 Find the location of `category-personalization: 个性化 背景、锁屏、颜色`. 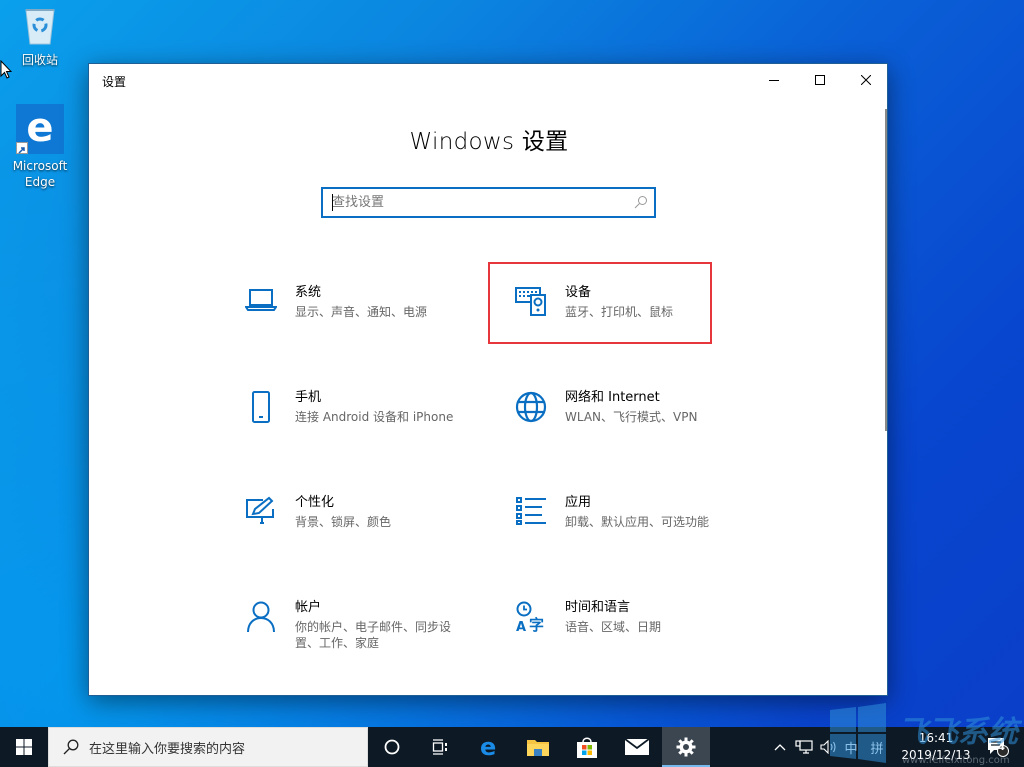

category-personalization: 个性化 背景、锁屏、颜色 is located at coordinates (356, 524).